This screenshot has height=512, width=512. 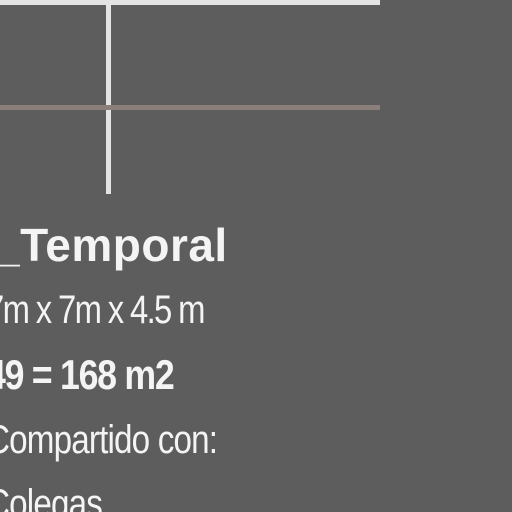 What do you see at coordinates (190, 107) in the screenshot?
I see `plan-divider-line` at bounding box center [190, 107].